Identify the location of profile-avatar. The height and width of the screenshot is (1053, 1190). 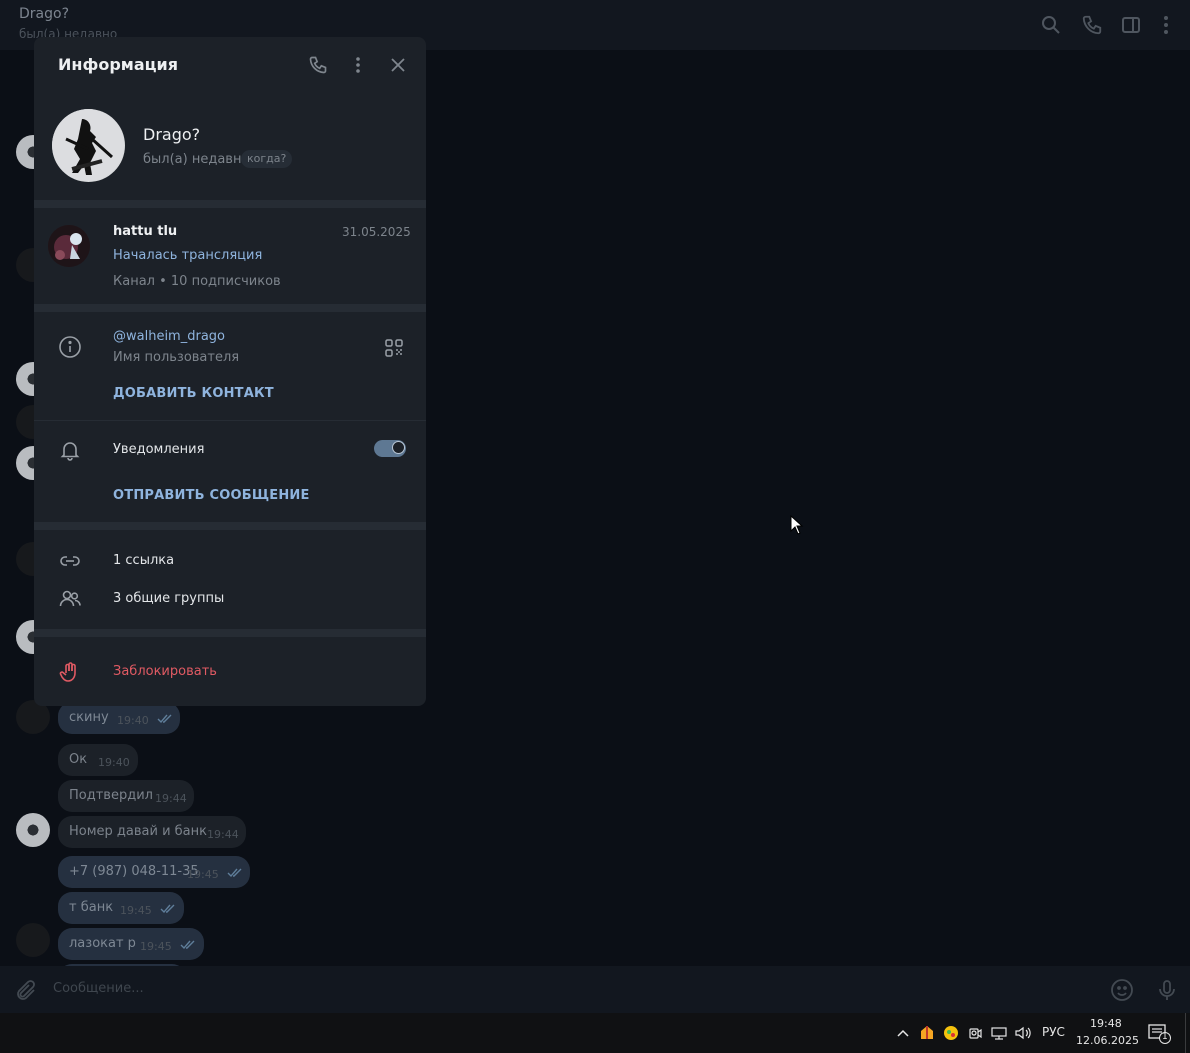
(88, 145).